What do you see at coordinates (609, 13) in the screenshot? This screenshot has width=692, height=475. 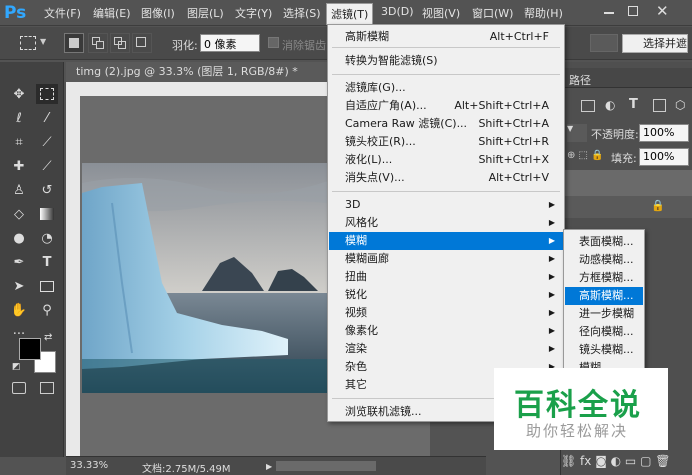 I see `minimize-icon` at bounding box center [609, 13].